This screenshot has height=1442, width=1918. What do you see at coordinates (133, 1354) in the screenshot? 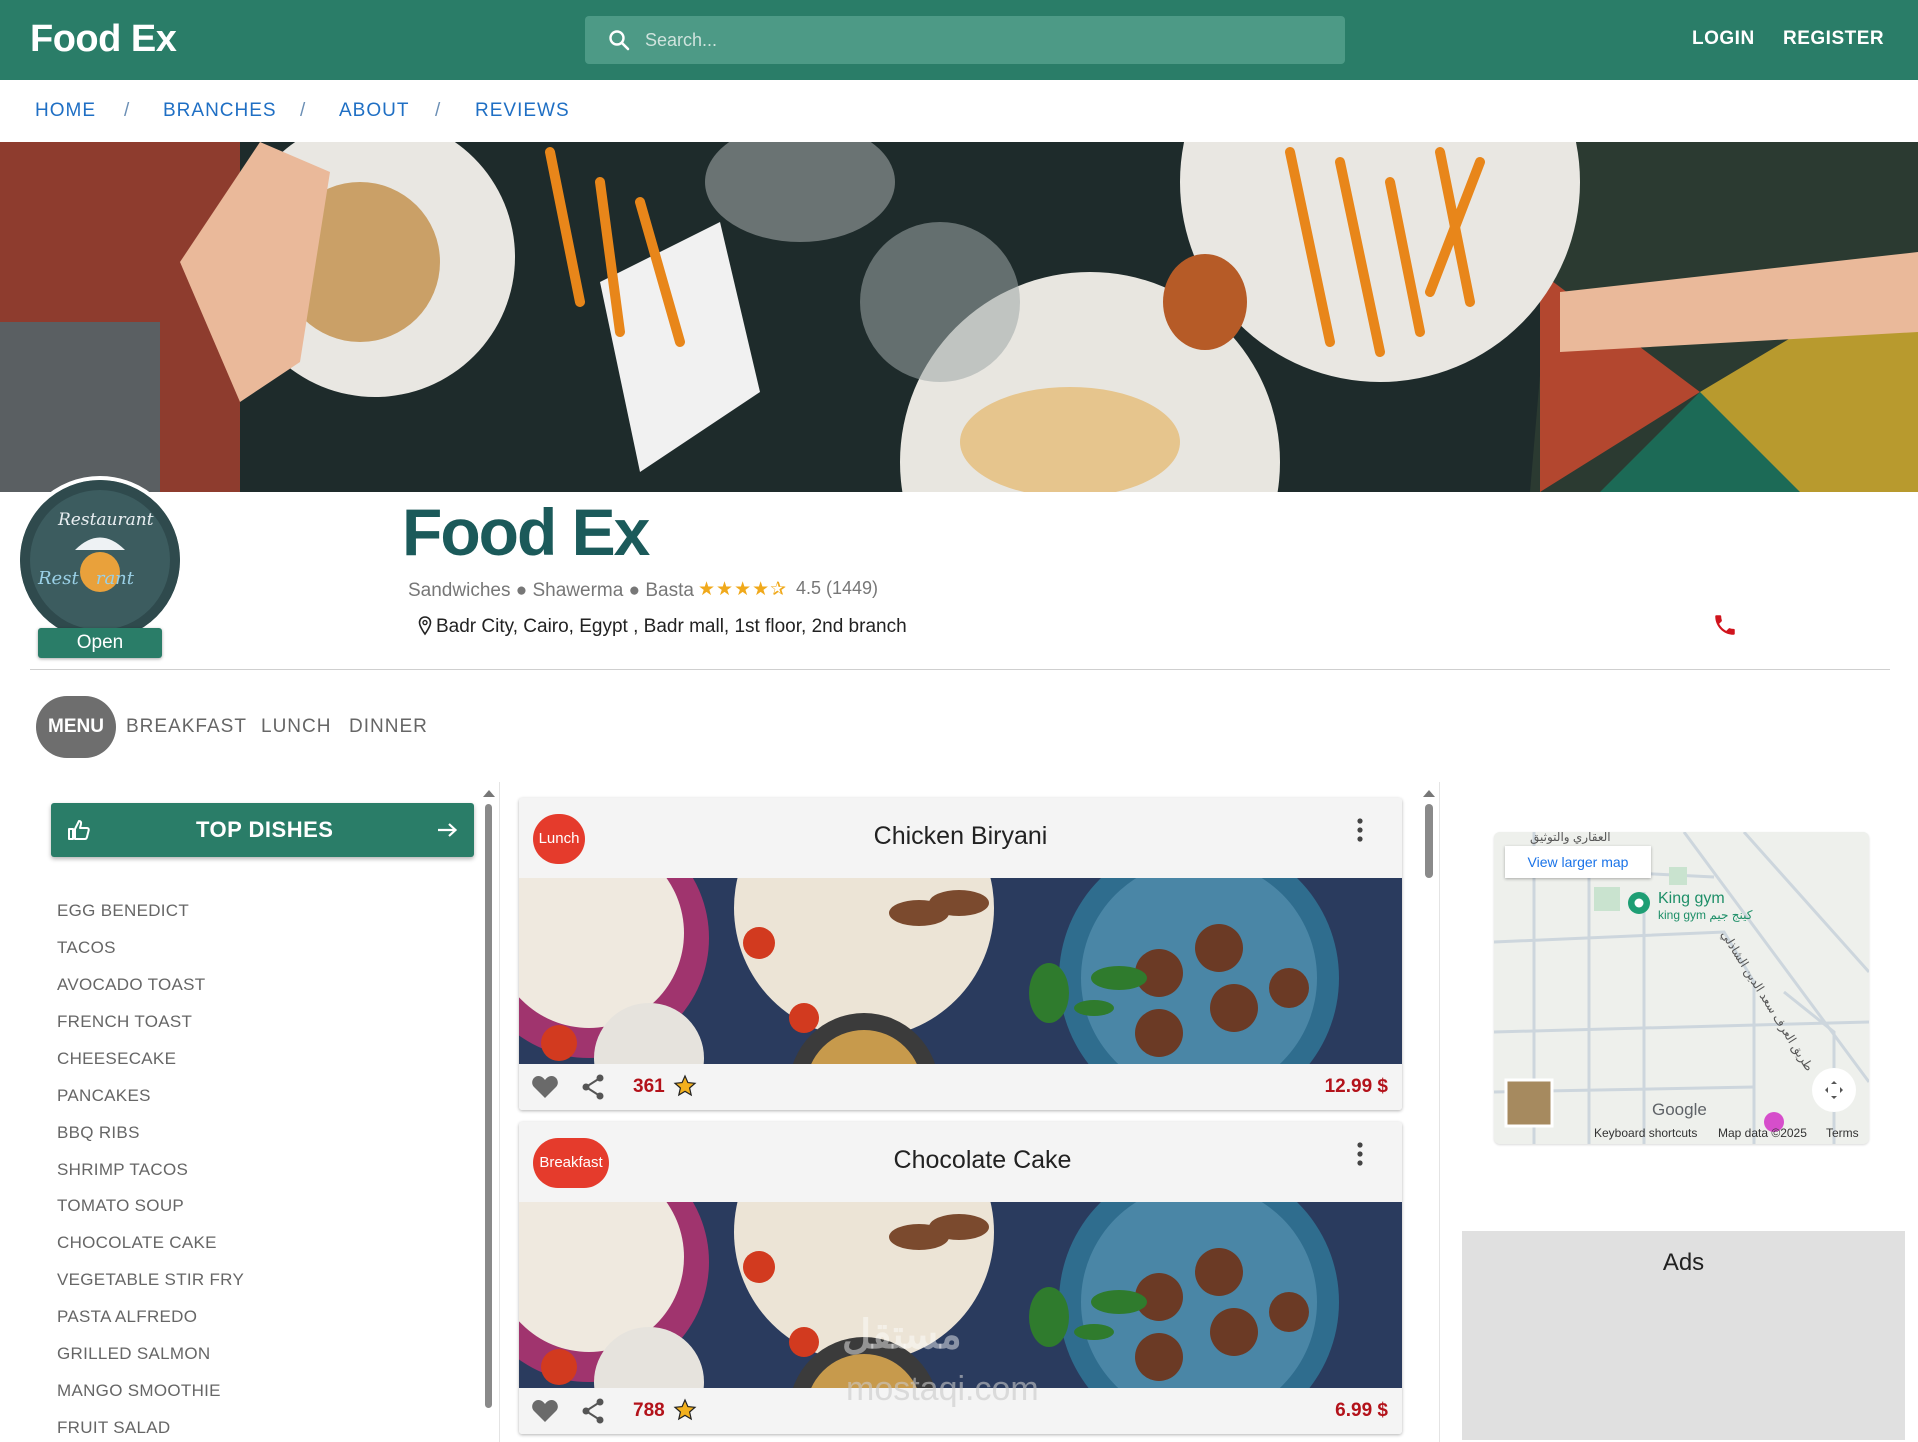
I see `dish-list-item: GRILLED SALMON` at bounding box center [133, 1354].